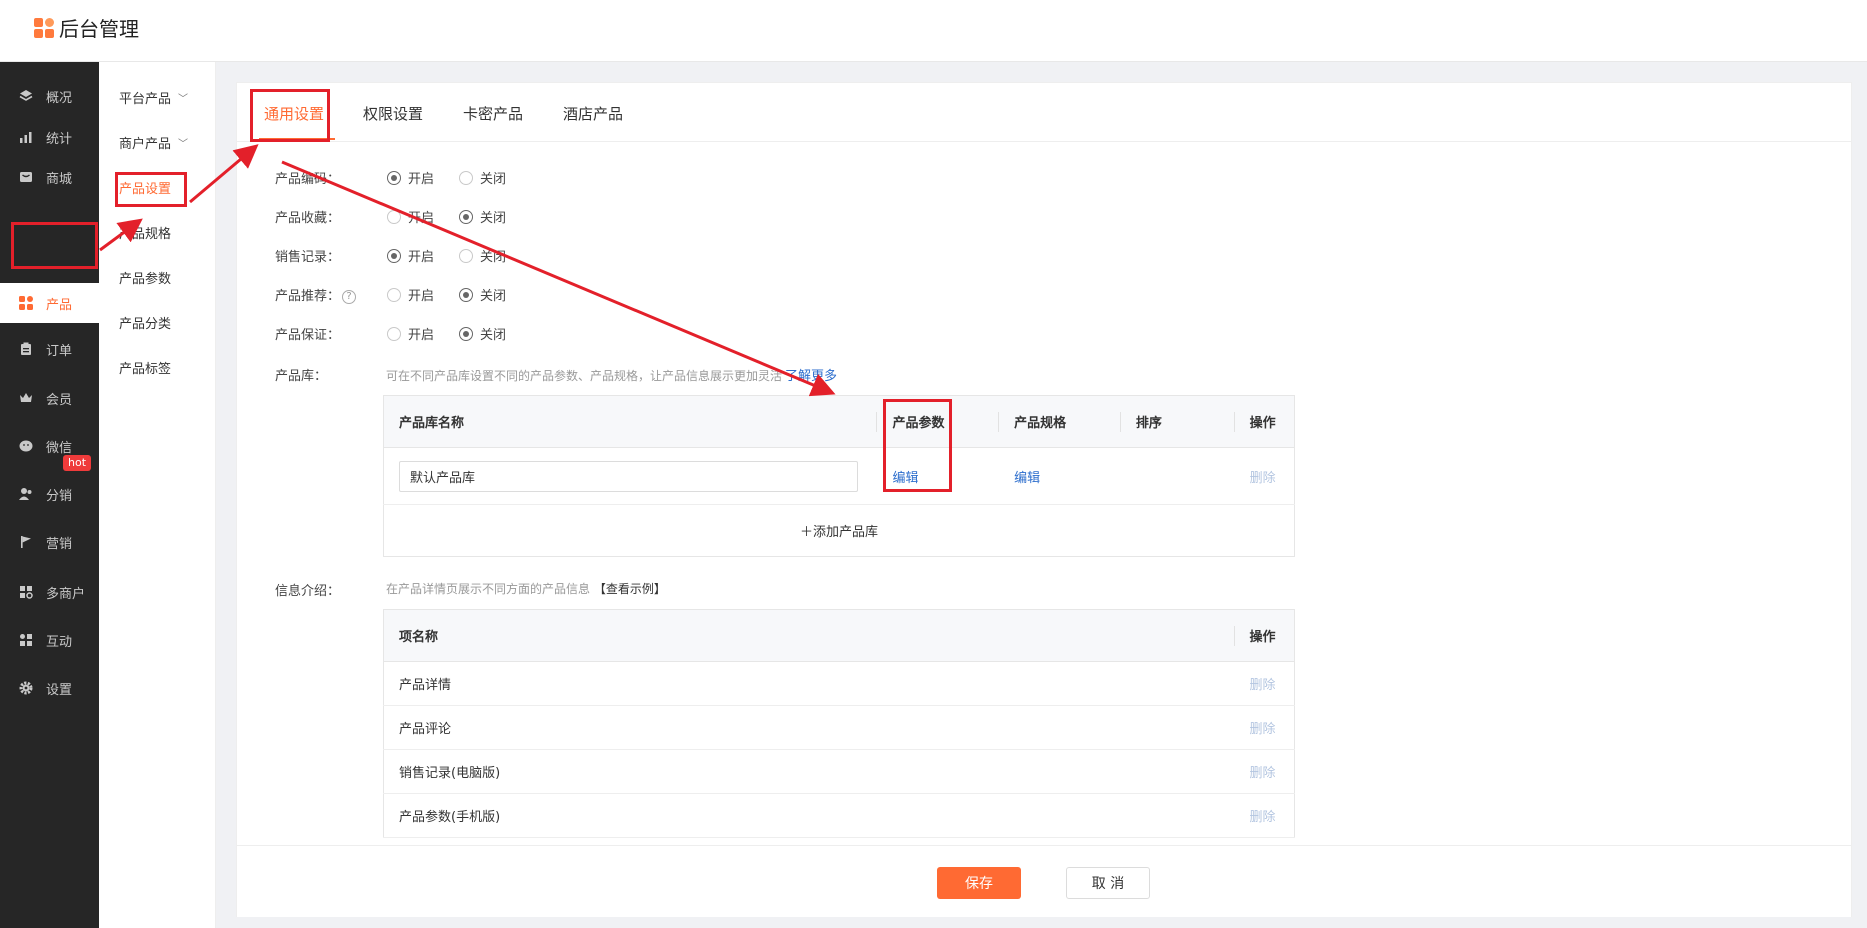 This screenshot has width=1867, height=928. Describe the element at coordinates (49, 542) in the screenshot. I see `sidebar-item-marketing: 营销` at that location.